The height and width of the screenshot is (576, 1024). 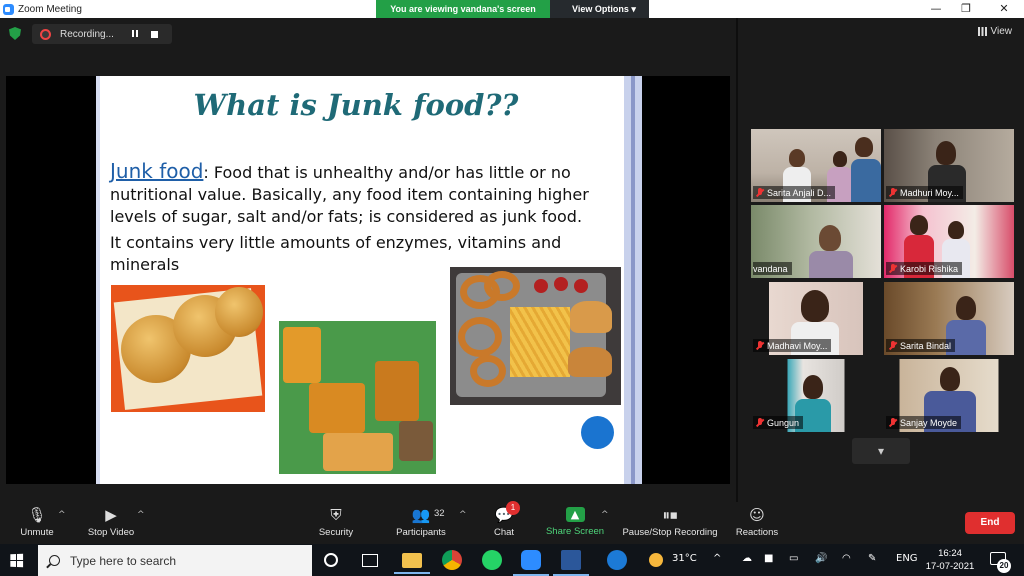 What do you see at coordinates (439, 513) in the screenshot?
I see `participants-count: 32` at bounding box center [439, 513].